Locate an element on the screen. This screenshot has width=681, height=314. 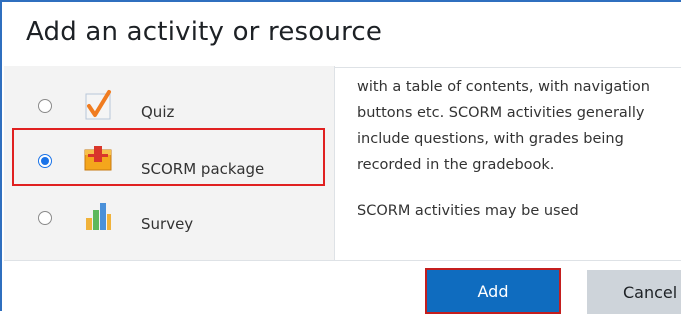
option-label-scorm-package: SCORM package is located at coordinates (203, 169).